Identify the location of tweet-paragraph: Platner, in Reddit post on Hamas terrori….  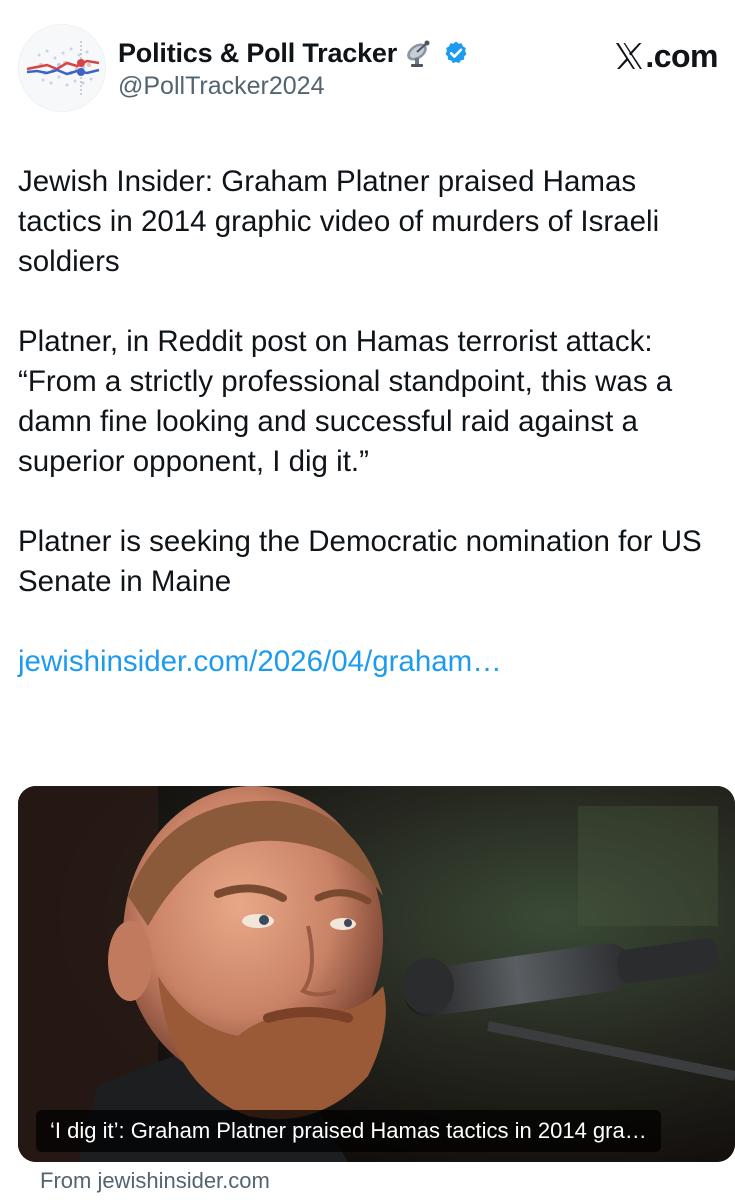
(345, 401).